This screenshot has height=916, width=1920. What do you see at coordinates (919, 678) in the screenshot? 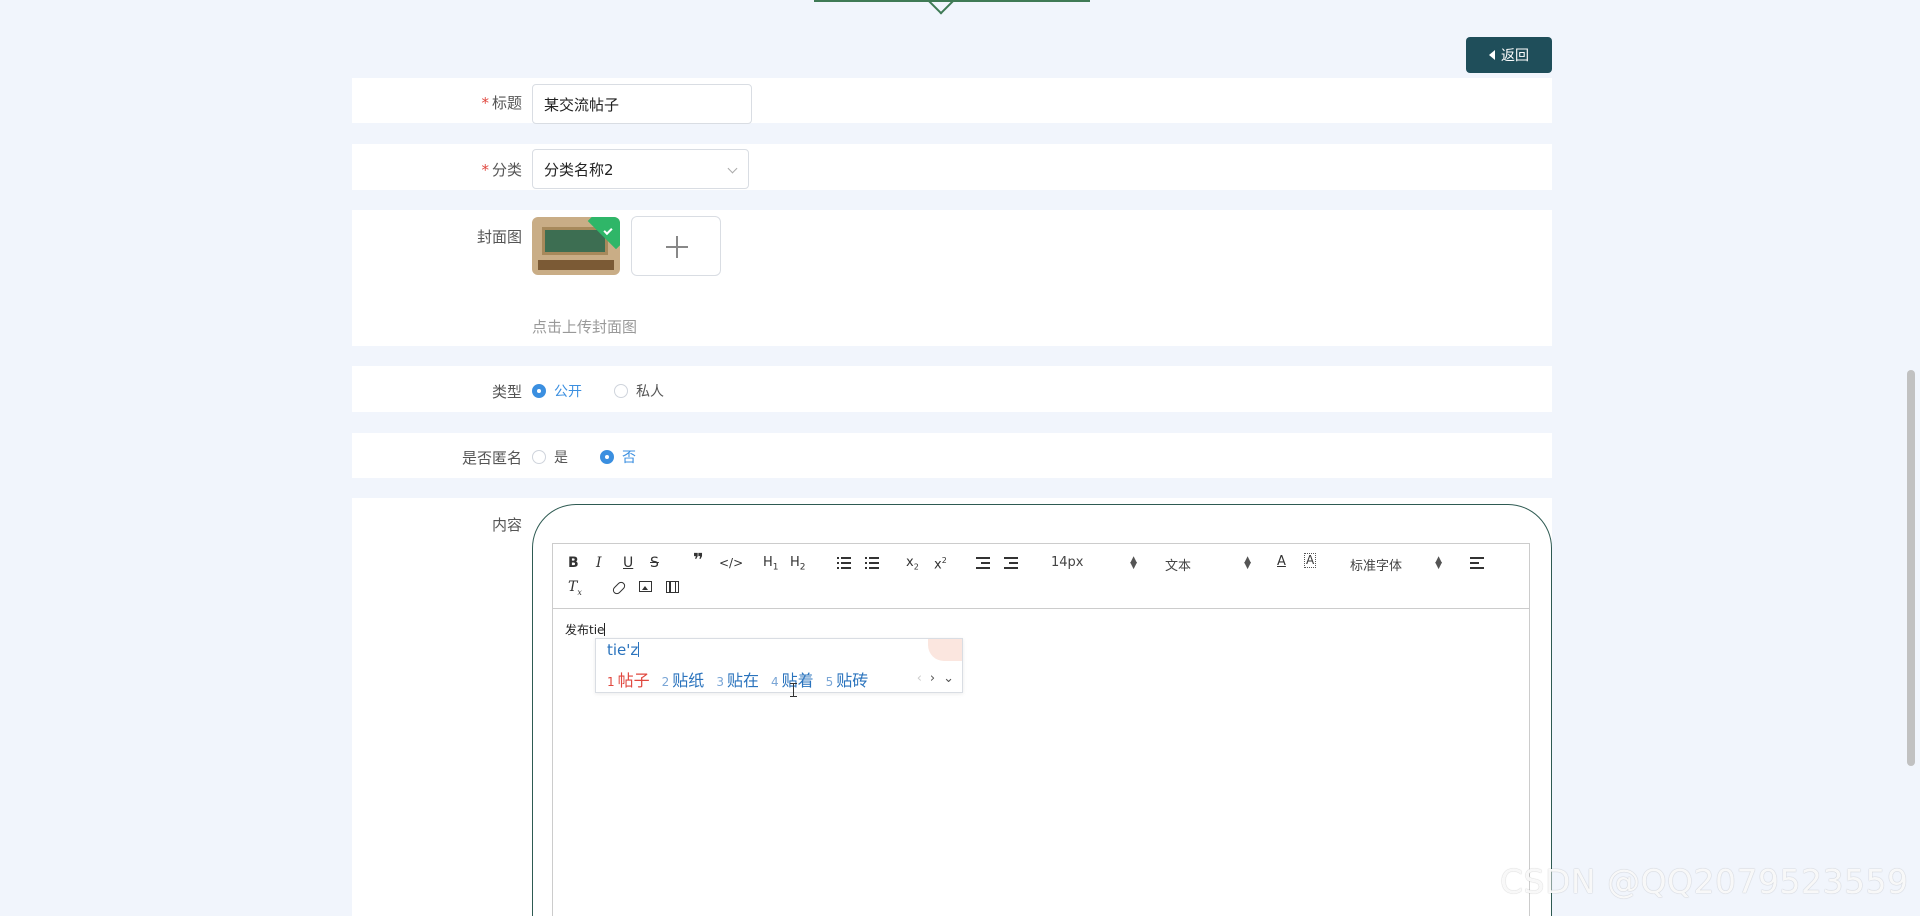
I see `chevron-left-icon: ‹` at bounding box center [919, 678].